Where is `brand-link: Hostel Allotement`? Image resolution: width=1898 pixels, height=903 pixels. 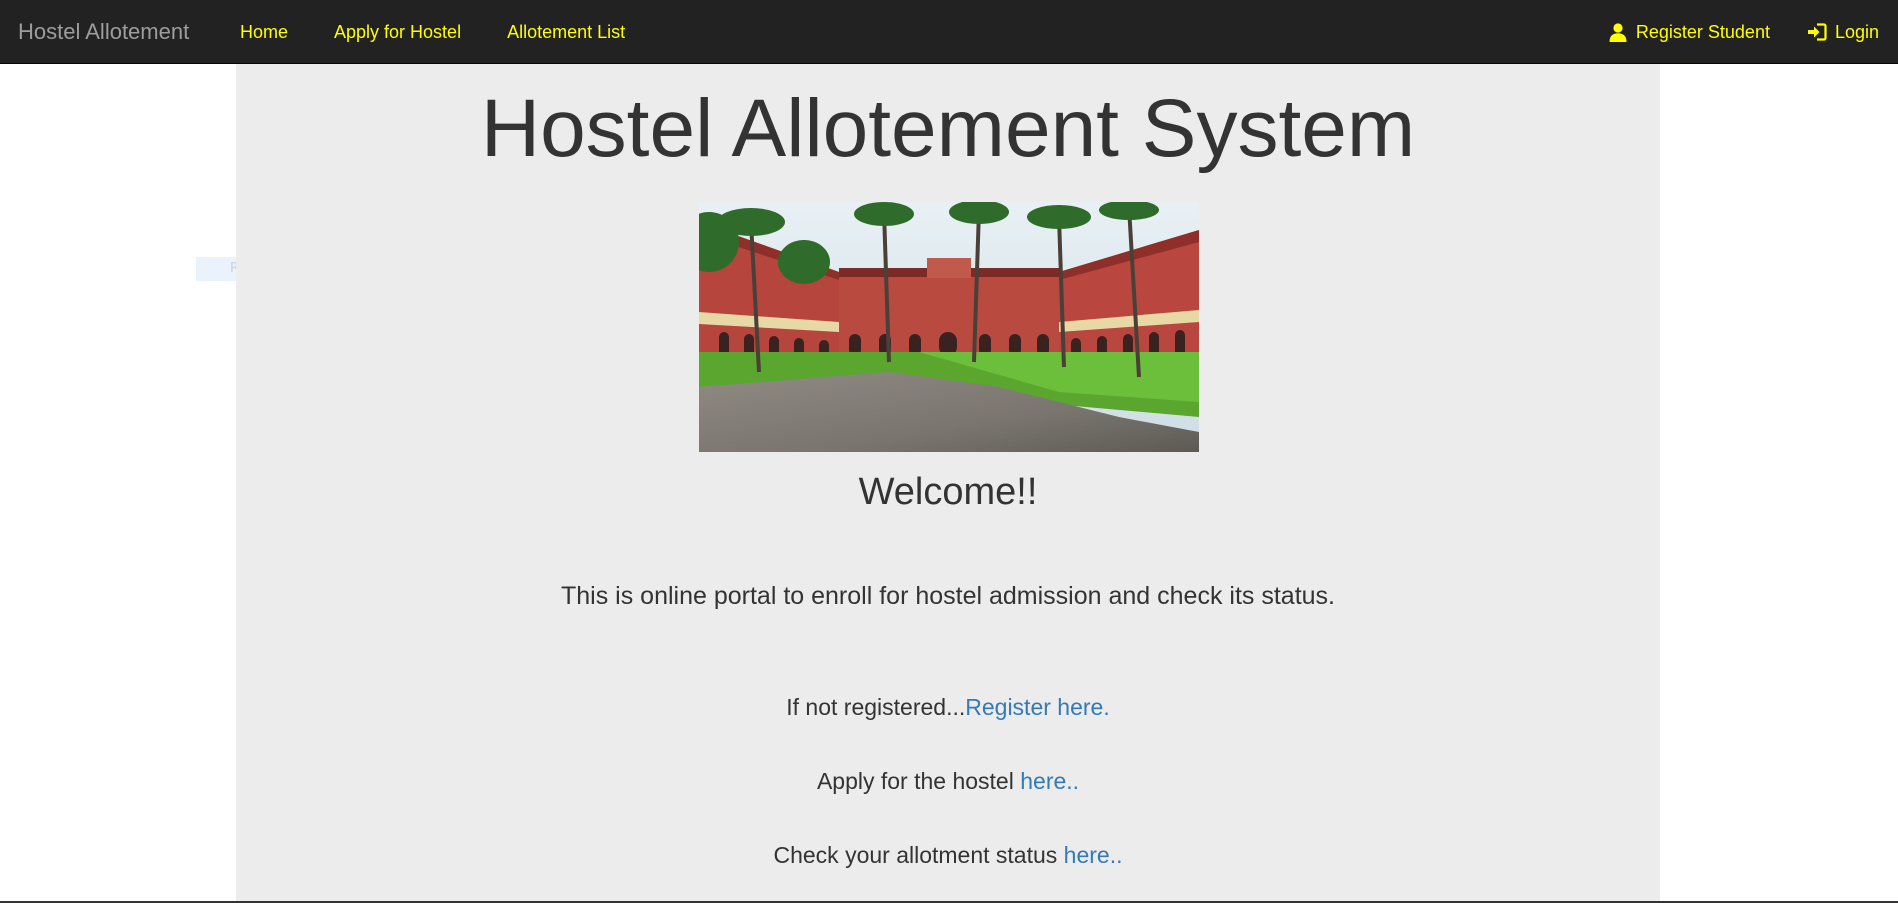 brand-link: Hostel Allotement is located at coordinates (103, 32).